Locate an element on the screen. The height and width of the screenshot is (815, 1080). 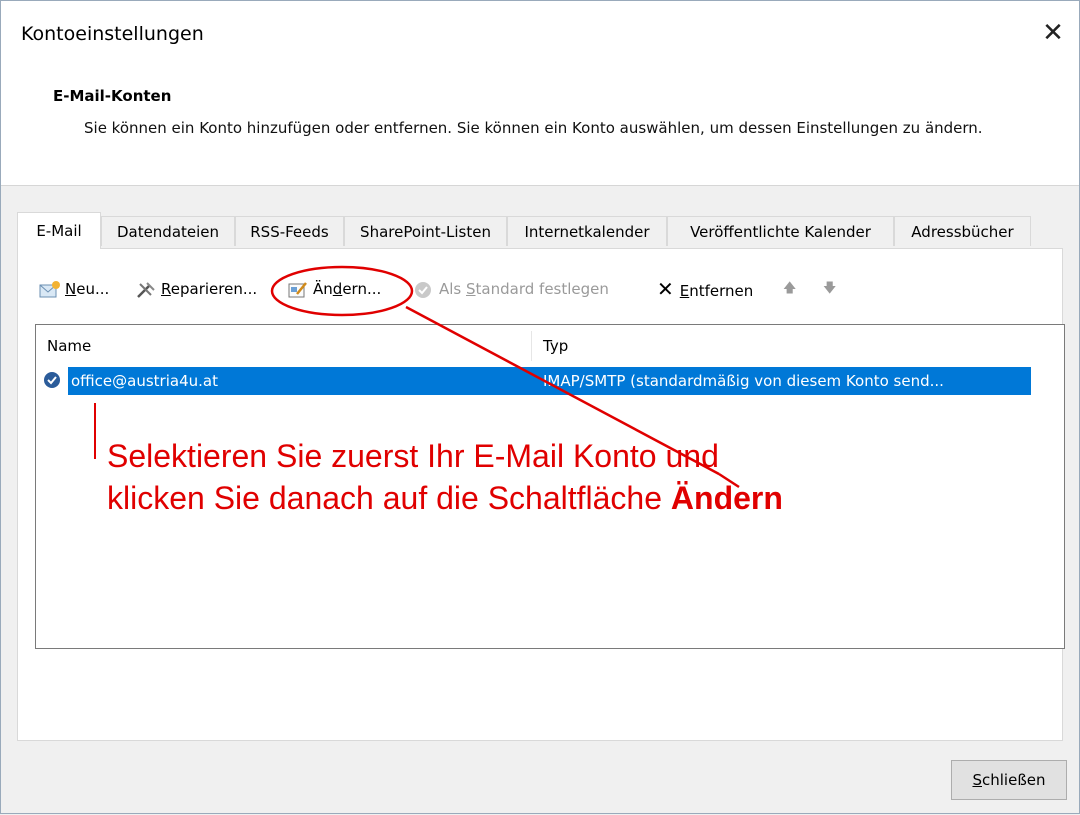
close-dialog-button: Schließen is located at coordinates (1009, 780).